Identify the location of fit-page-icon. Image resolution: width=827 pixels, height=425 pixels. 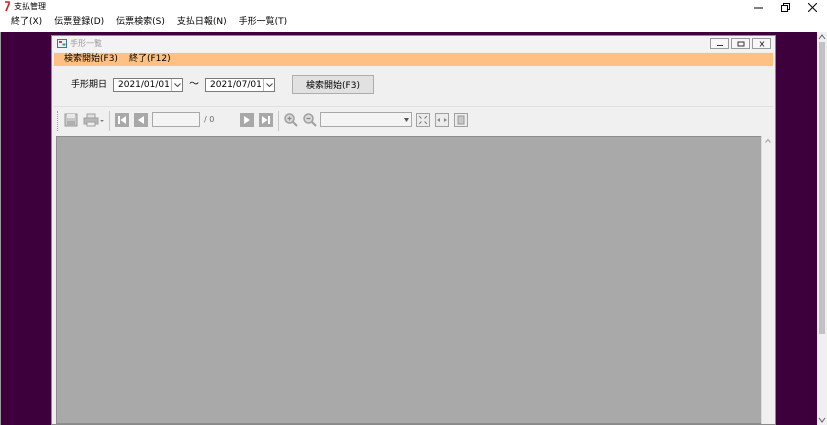
(423, 120).